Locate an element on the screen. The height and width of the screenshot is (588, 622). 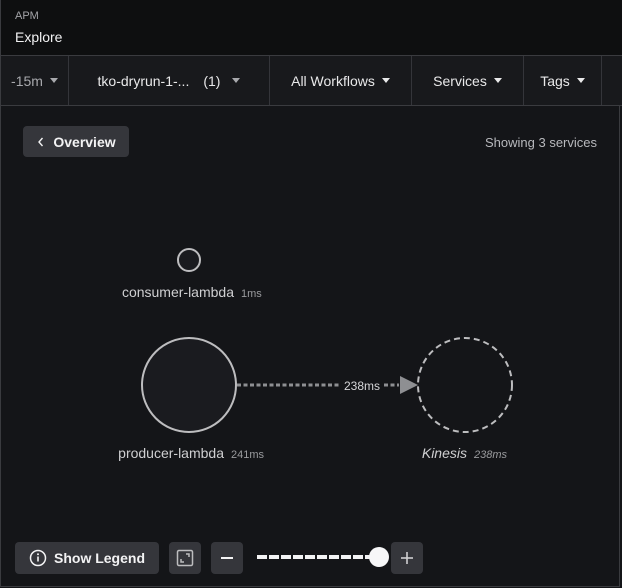
plus-icon is located at coordinates (407, 558).